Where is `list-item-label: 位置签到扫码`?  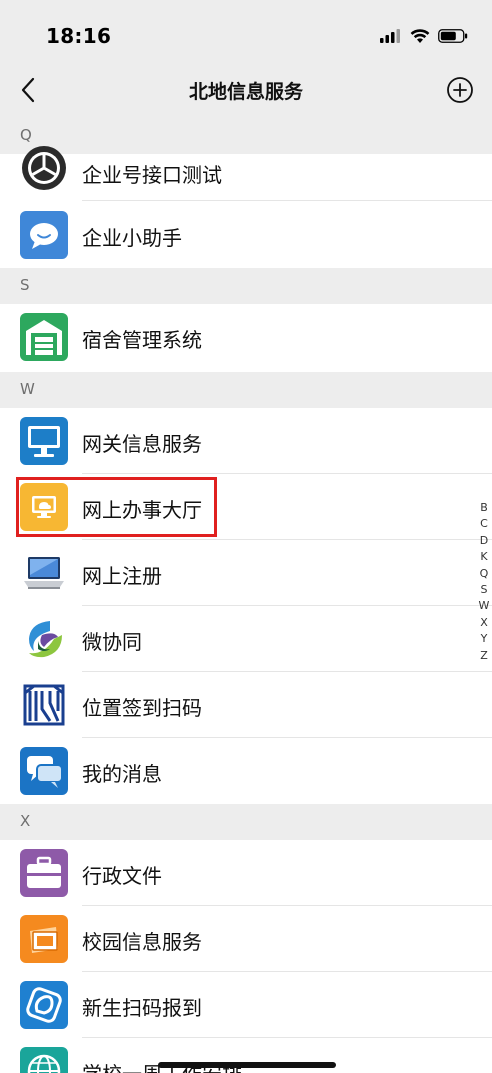 list-item-label: 位置签到扫码 is located at coordinates (142, 708).